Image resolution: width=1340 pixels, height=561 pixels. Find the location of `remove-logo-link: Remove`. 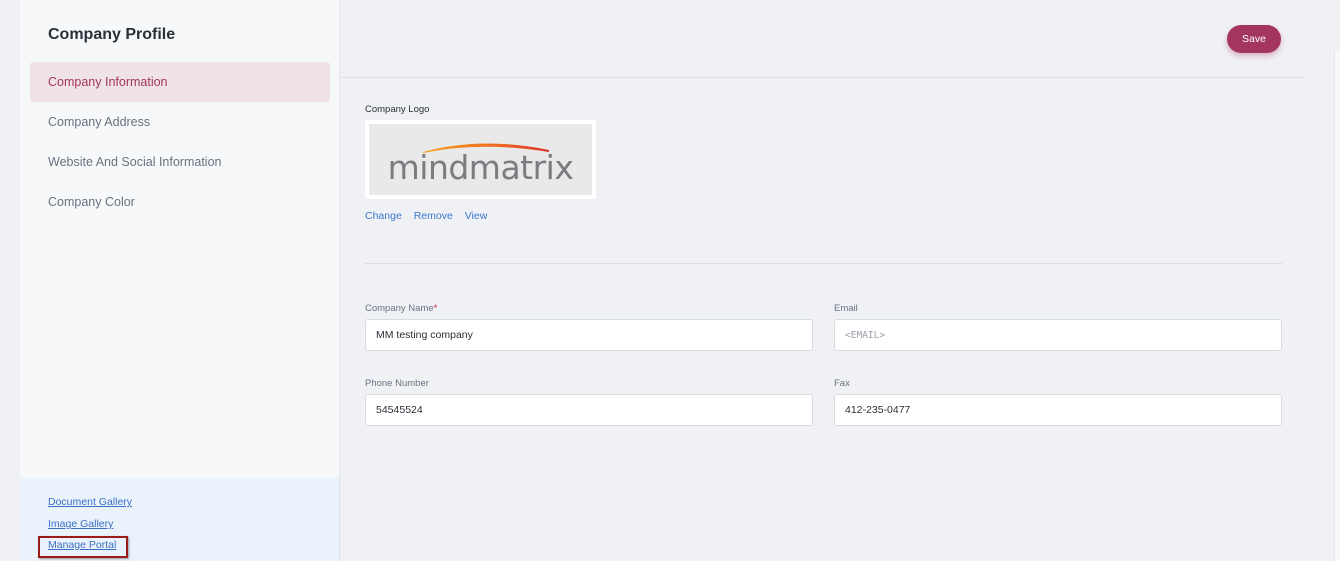

remove-logo-link: Remove is located at coordinates (433, 216).